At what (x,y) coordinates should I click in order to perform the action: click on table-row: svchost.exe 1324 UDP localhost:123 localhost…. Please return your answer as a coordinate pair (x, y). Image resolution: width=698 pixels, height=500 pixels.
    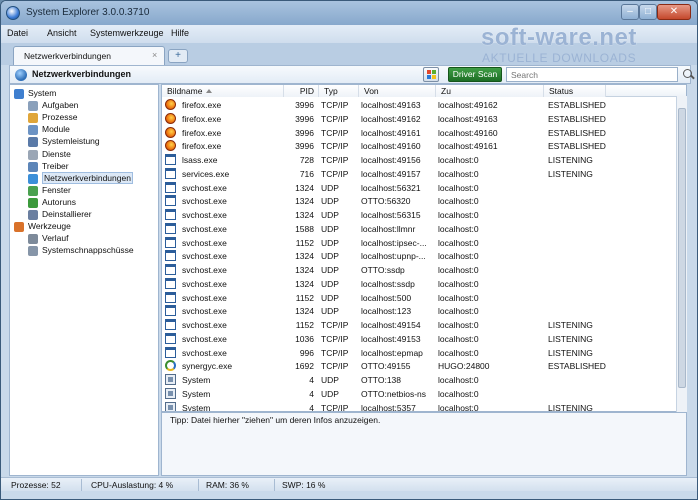
    Looking at the image, I should click on (424, 311).